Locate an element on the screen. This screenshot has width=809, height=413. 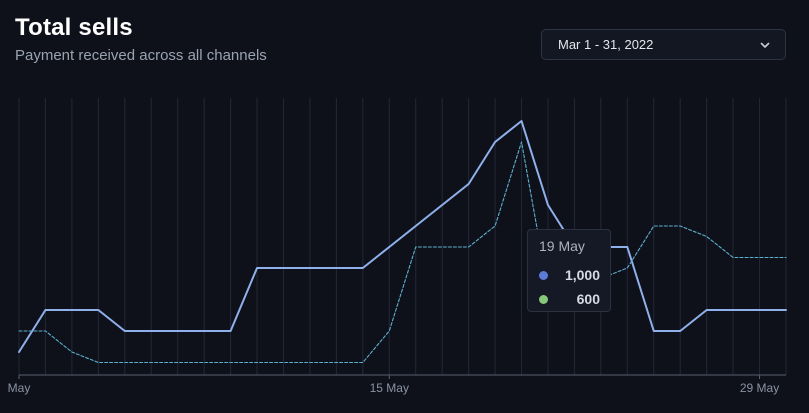
tooltip-dot-blue is located at coordinates (543, 275).